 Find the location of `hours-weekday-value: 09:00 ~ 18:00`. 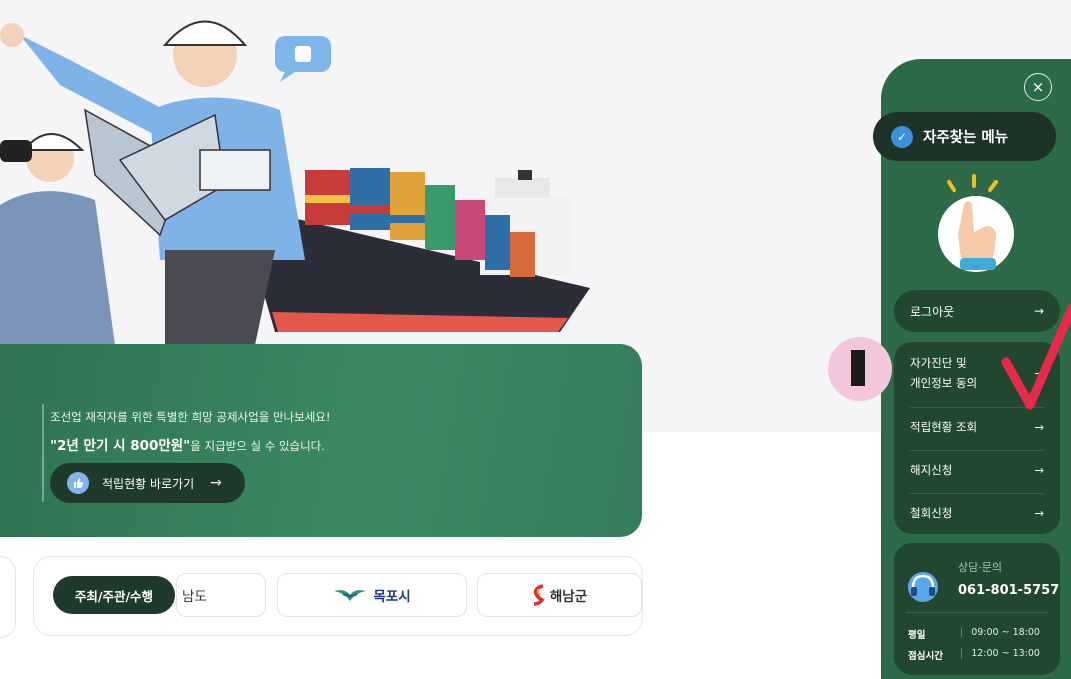

hours-weekday-value: 09:00 ~ 18:00 is located at coordinates (1005, 632).